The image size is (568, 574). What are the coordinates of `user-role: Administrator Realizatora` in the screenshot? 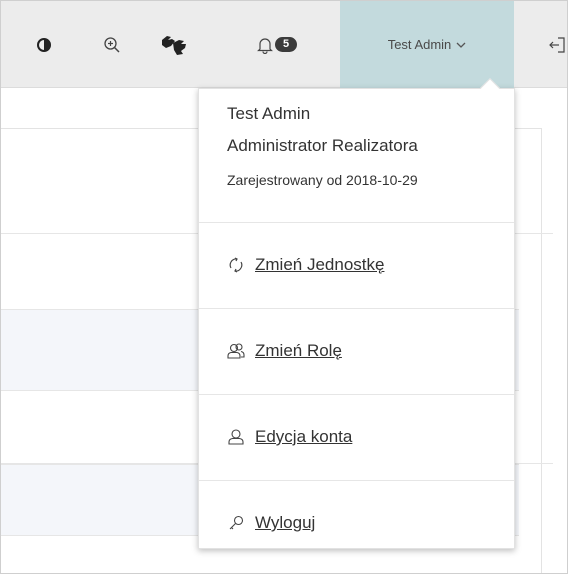 It's located at (322, 145).